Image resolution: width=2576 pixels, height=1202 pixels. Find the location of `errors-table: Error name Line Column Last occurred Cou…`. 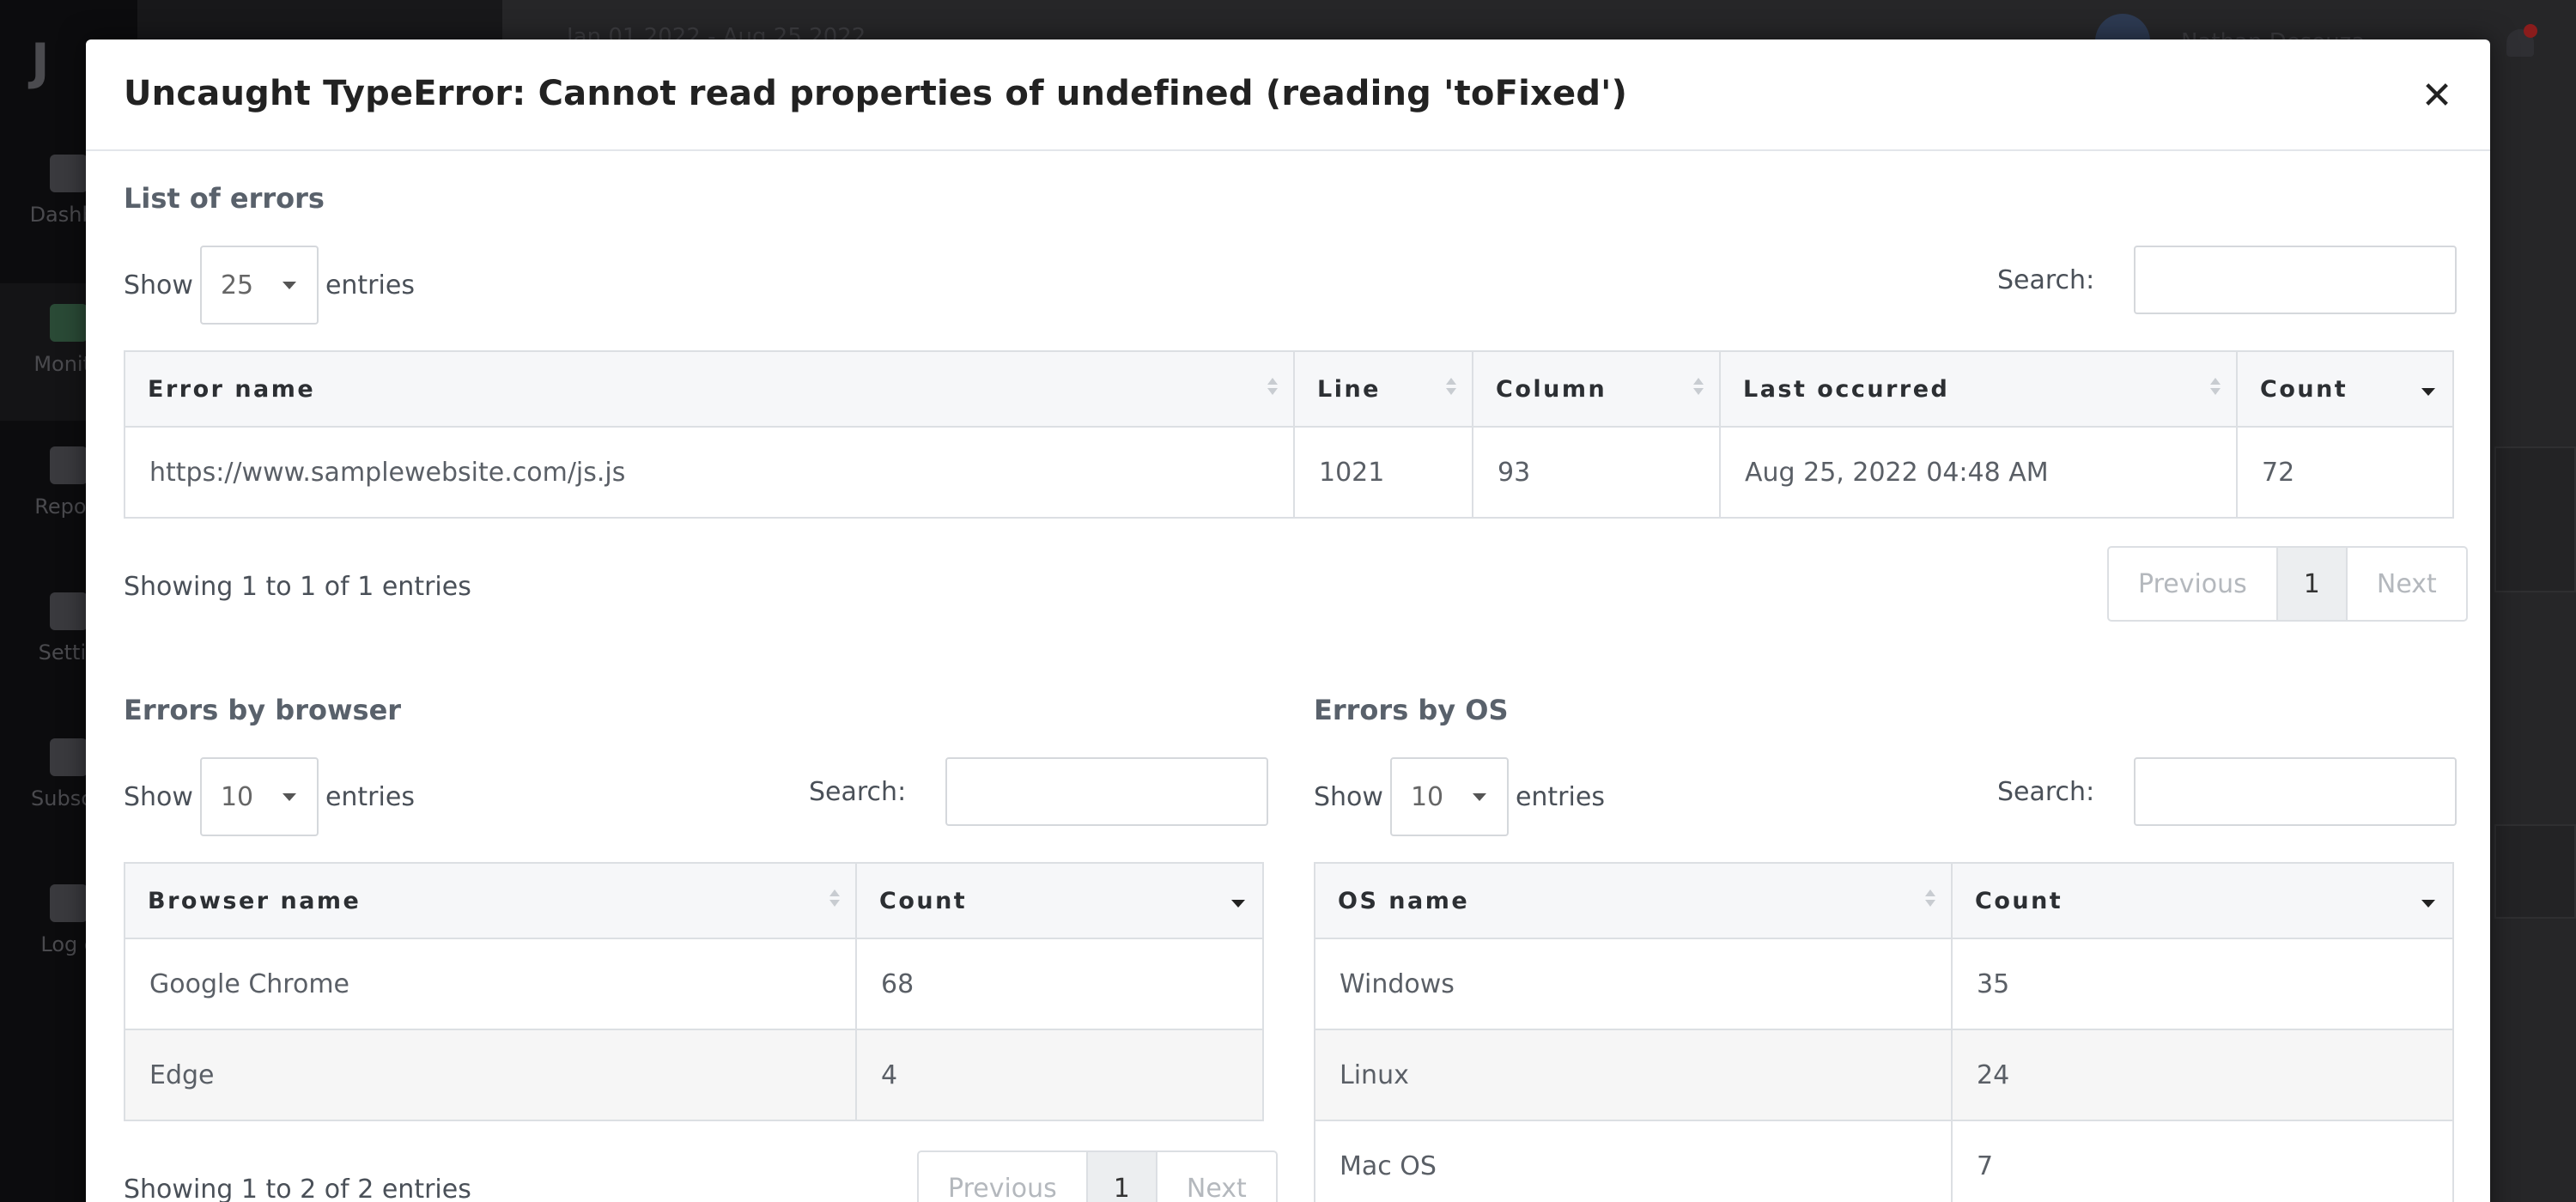

errors-table: Error name Line Column Last occurred Cou… is located at coordinates (1289, 434).